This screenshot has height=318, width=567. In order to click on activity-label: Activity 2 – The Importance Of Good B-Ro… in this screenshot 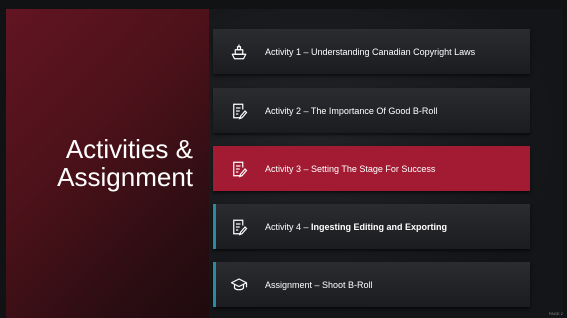, I will do `click(351, 110)`.